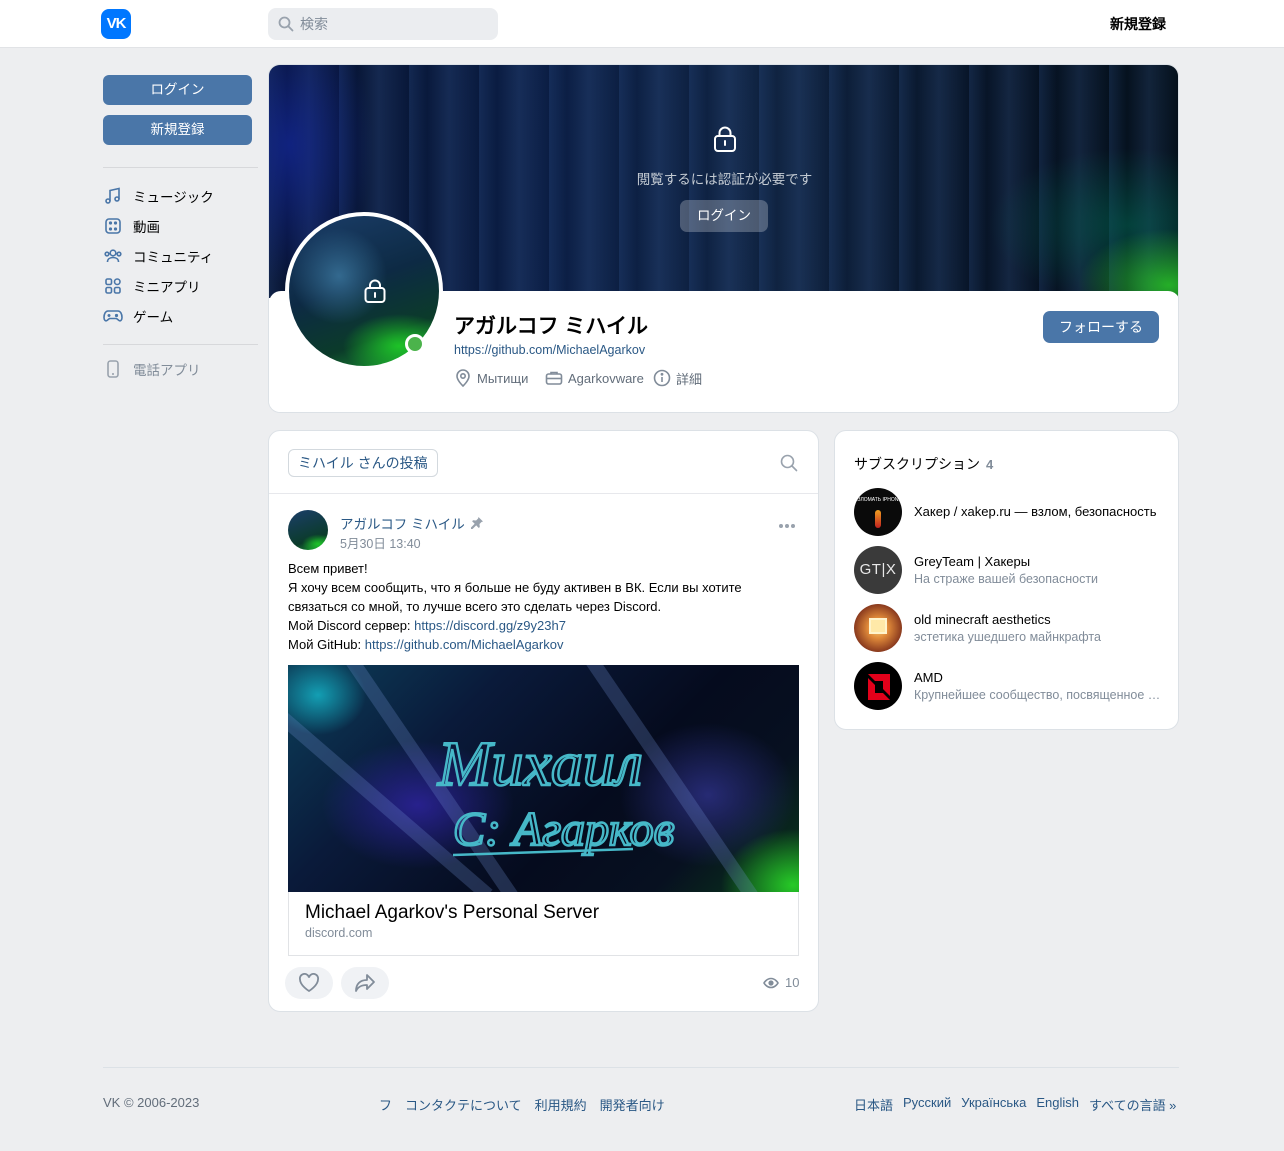  Describe the element at coordinates (606, 378) in the screenshot. I see `work-text: Agarkovware` at that location.